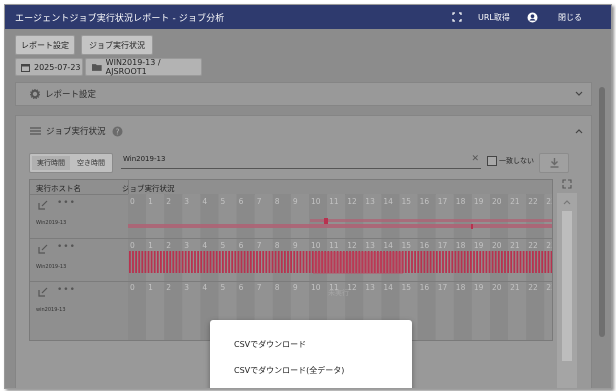 This screenshot has width=616, height=391. I want to click on inner-scrollbar, so click(567, 290).